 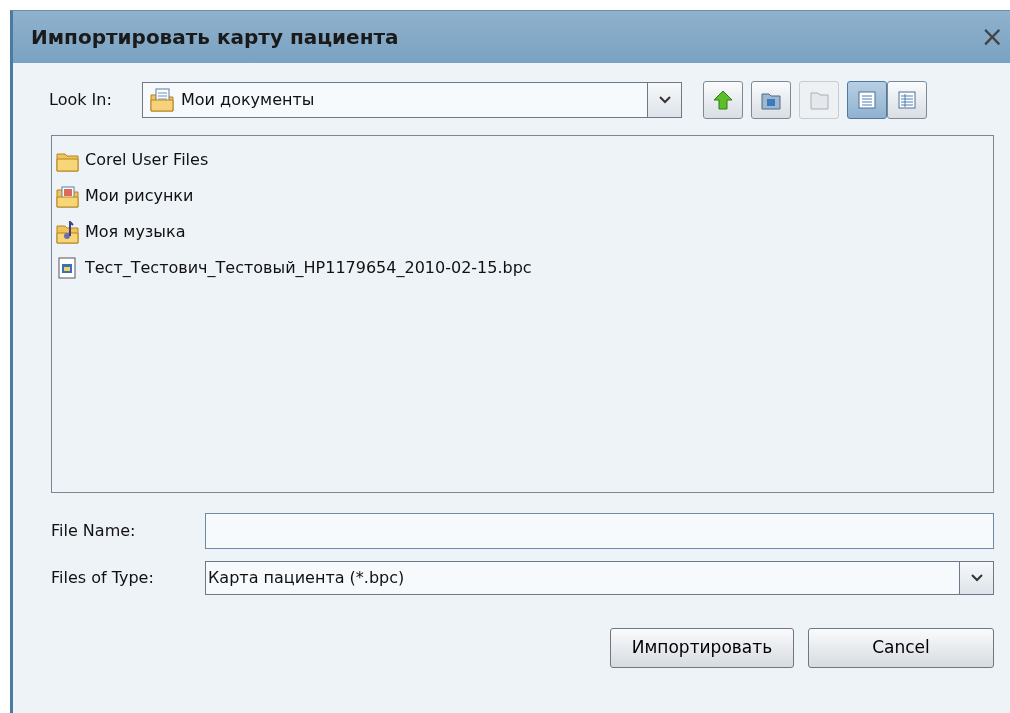 I want to click on file-type-value: Карта пациента (*.bpc), so click(x=306, y=578).